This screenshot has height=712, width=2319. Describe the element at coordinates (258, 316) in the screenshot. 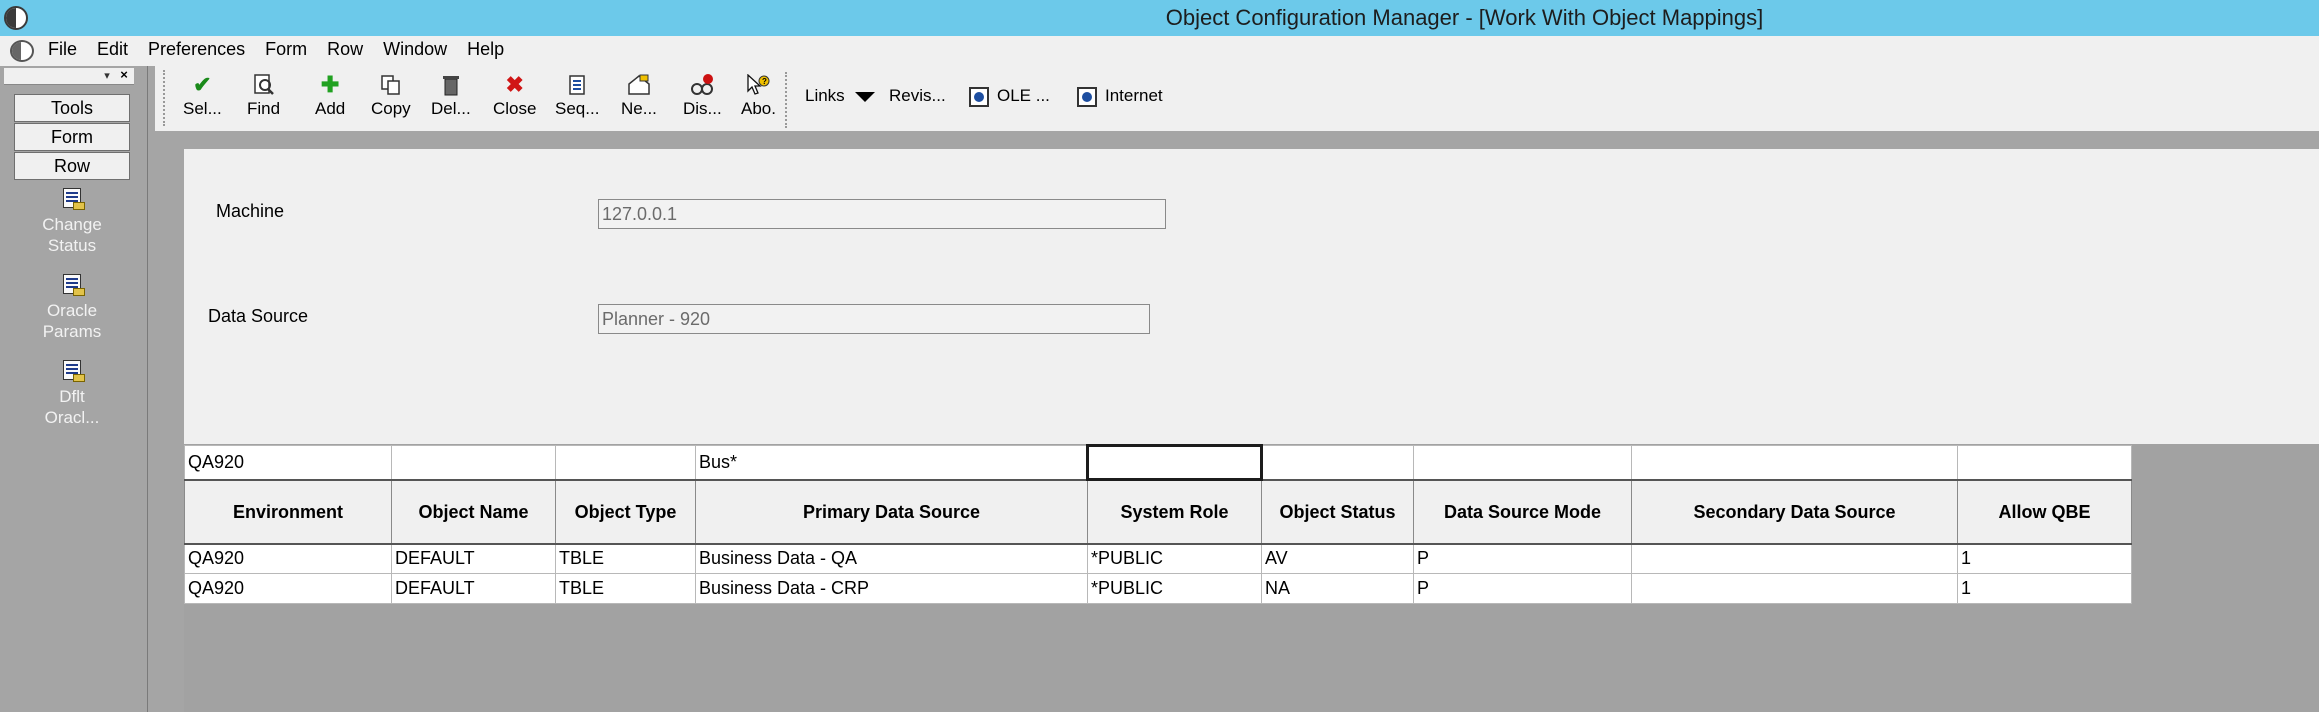

I see `data-source-label: Data Source` at that location.